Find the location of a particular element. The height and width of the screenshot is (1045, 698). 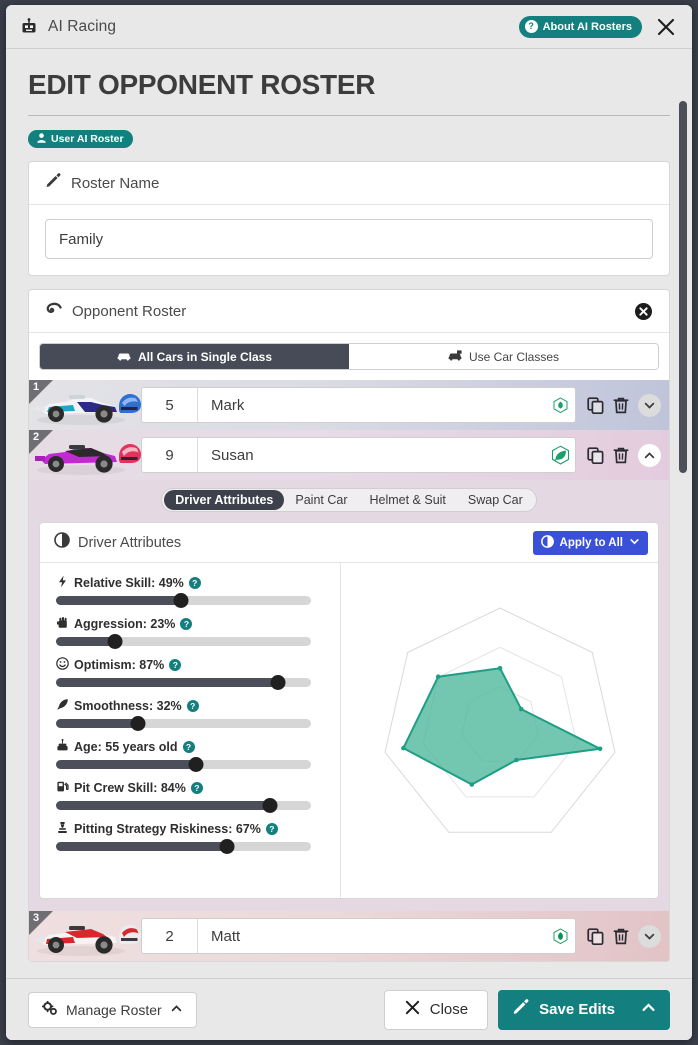

attribute-smoothness: Smoothness: 32% ? is located at coordinates (191, 714).